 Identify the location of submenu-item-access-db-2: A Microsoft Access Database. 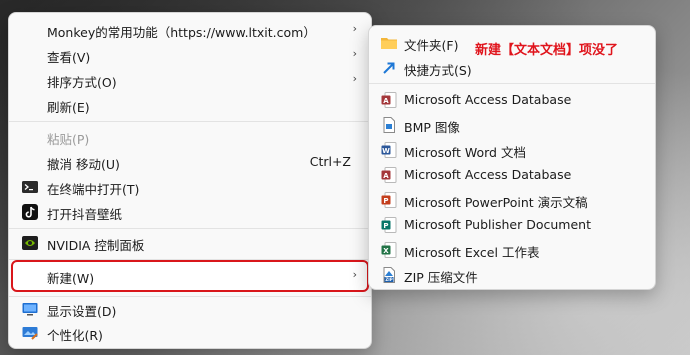
(512, 175).